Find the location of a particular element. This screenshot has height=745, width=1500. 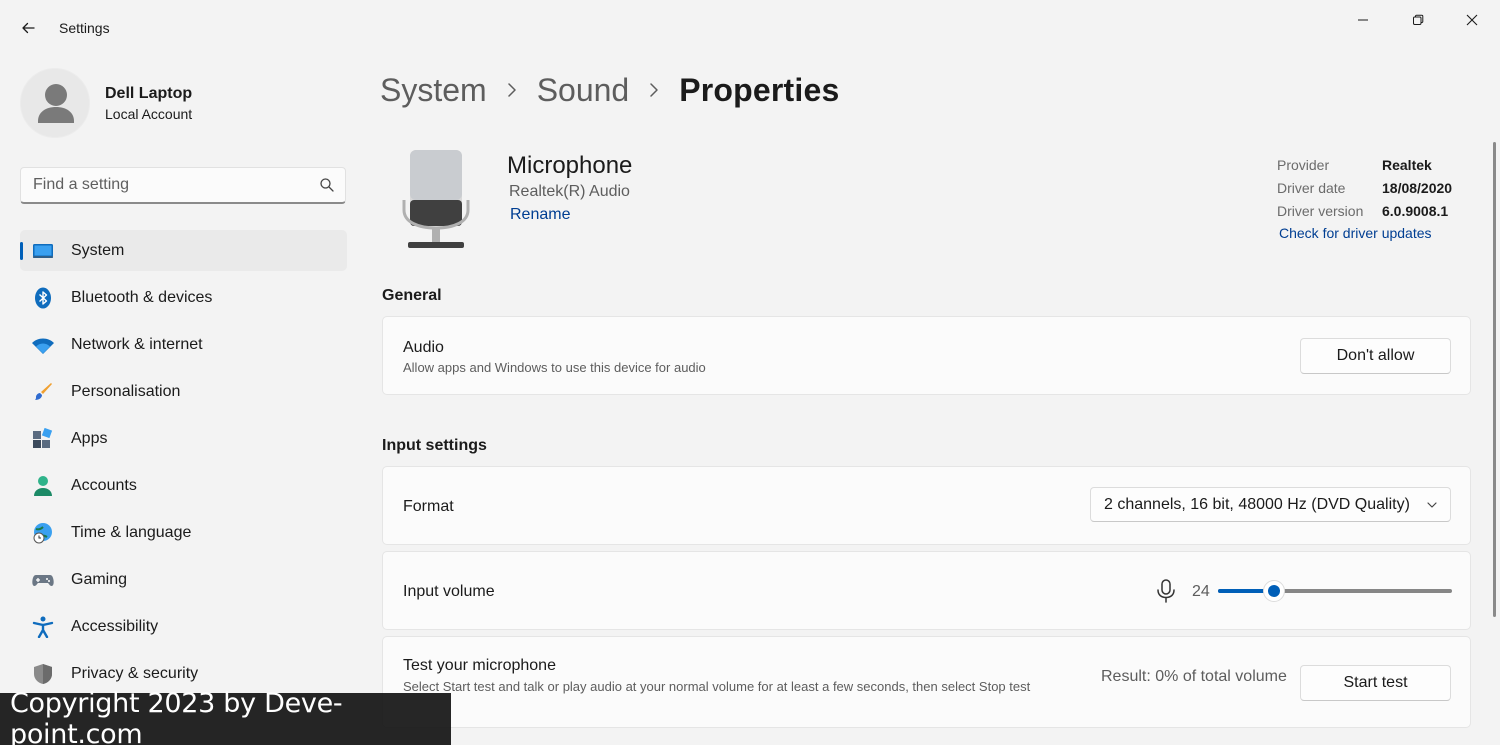

sidebar-item-gaming: Gaming is located at coordinates (183, 579).